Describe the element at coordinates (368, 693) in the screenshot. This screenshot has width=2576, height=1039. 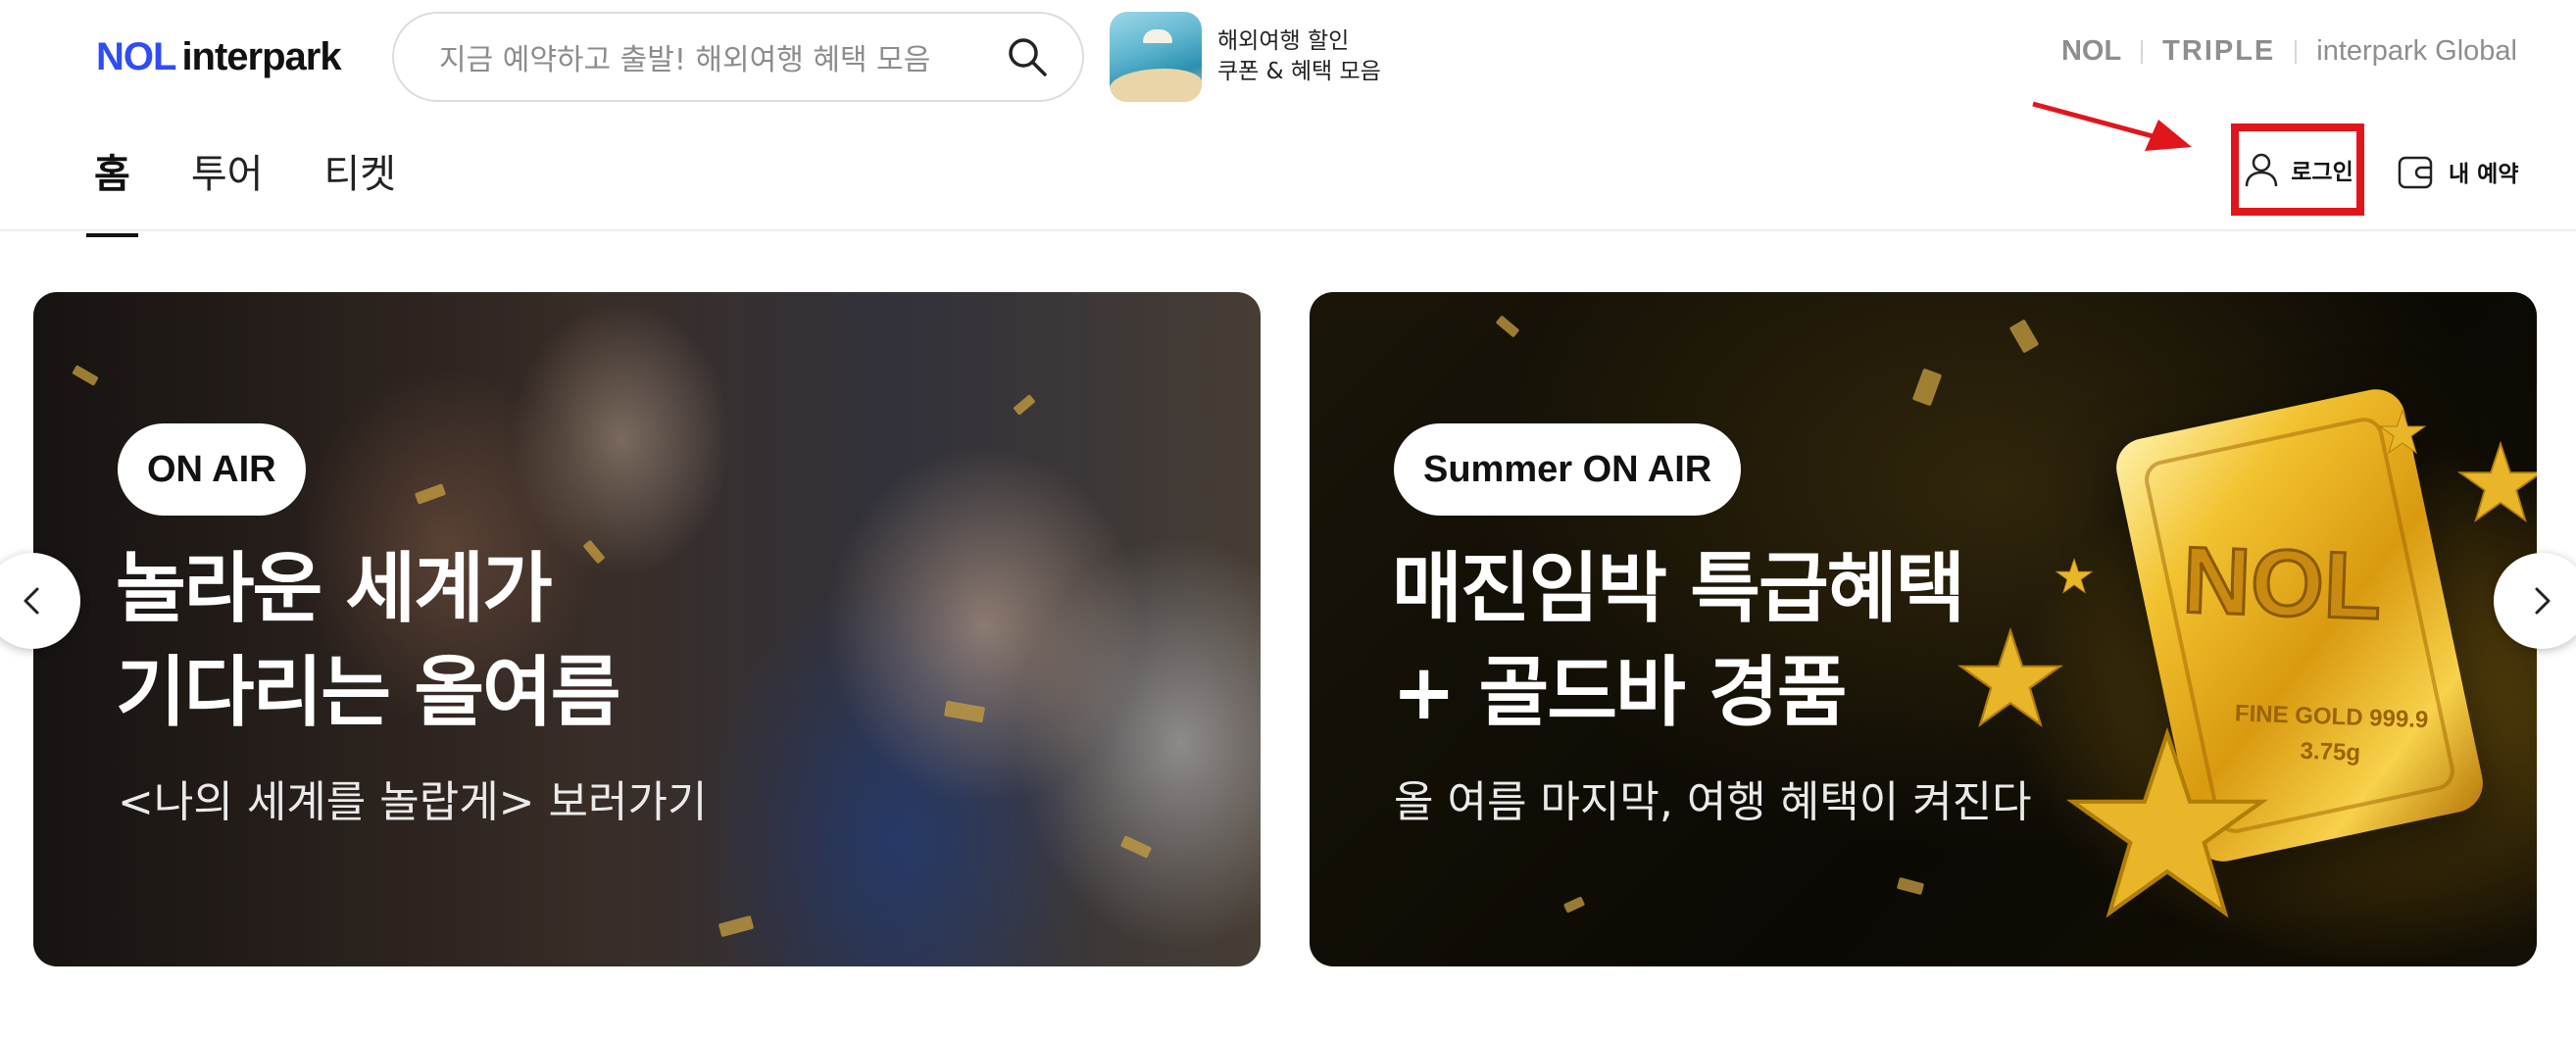
I see `banner-title-line-2: 기다리는 올여름` at that location.